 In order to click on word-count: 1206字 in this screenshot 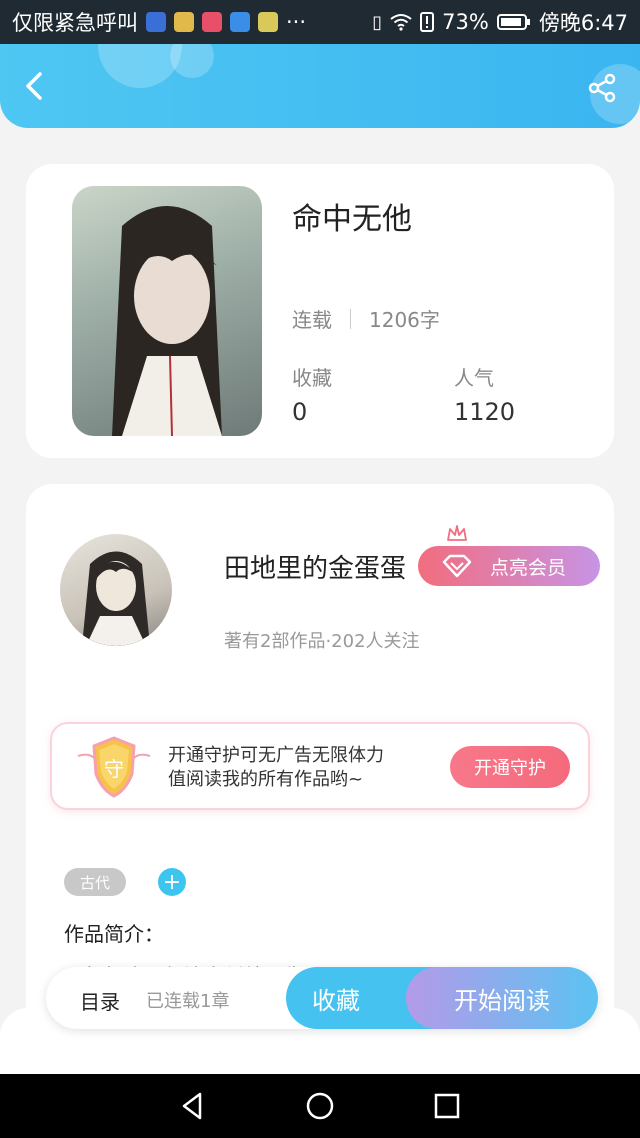, I will do `click(404, 320)`.